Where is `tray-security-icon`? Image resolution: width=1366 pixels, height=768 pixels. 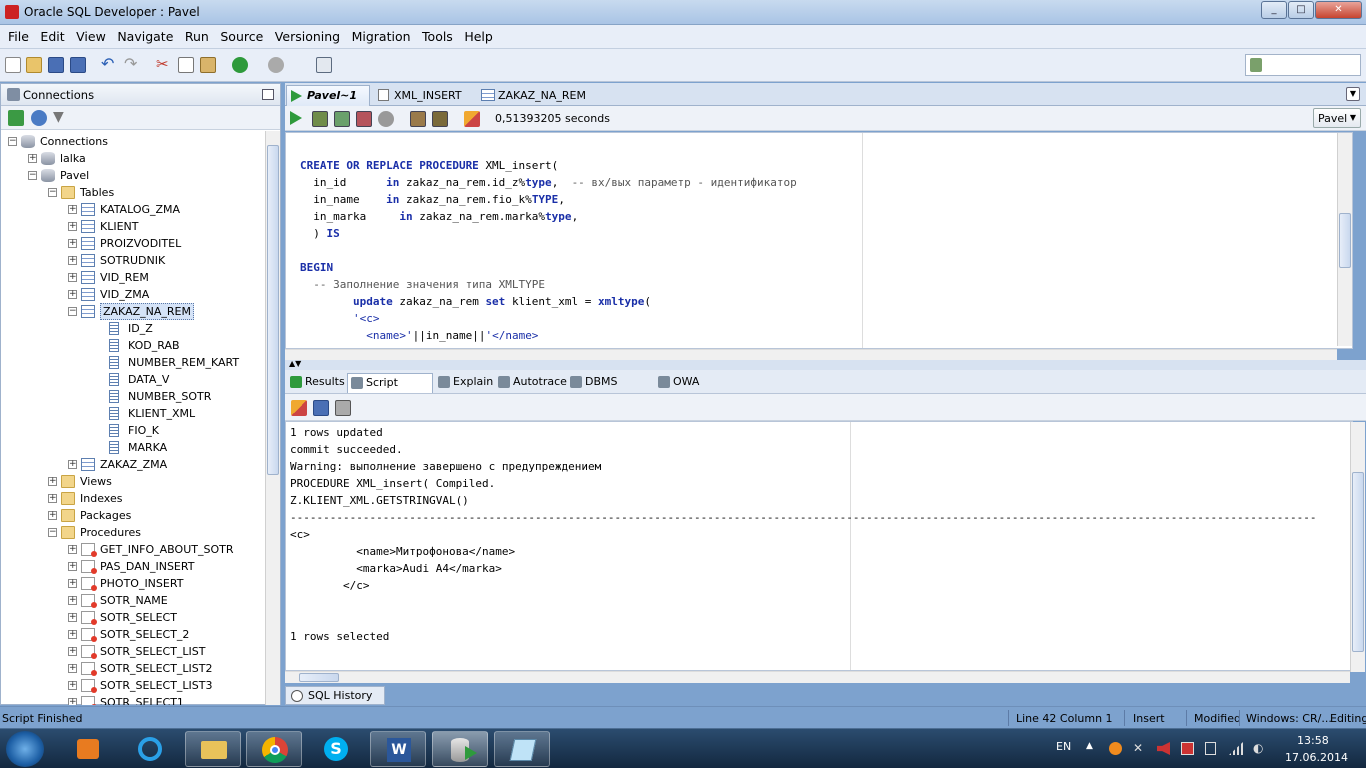 tray-security-icon is located at coordinates (1187, 748).